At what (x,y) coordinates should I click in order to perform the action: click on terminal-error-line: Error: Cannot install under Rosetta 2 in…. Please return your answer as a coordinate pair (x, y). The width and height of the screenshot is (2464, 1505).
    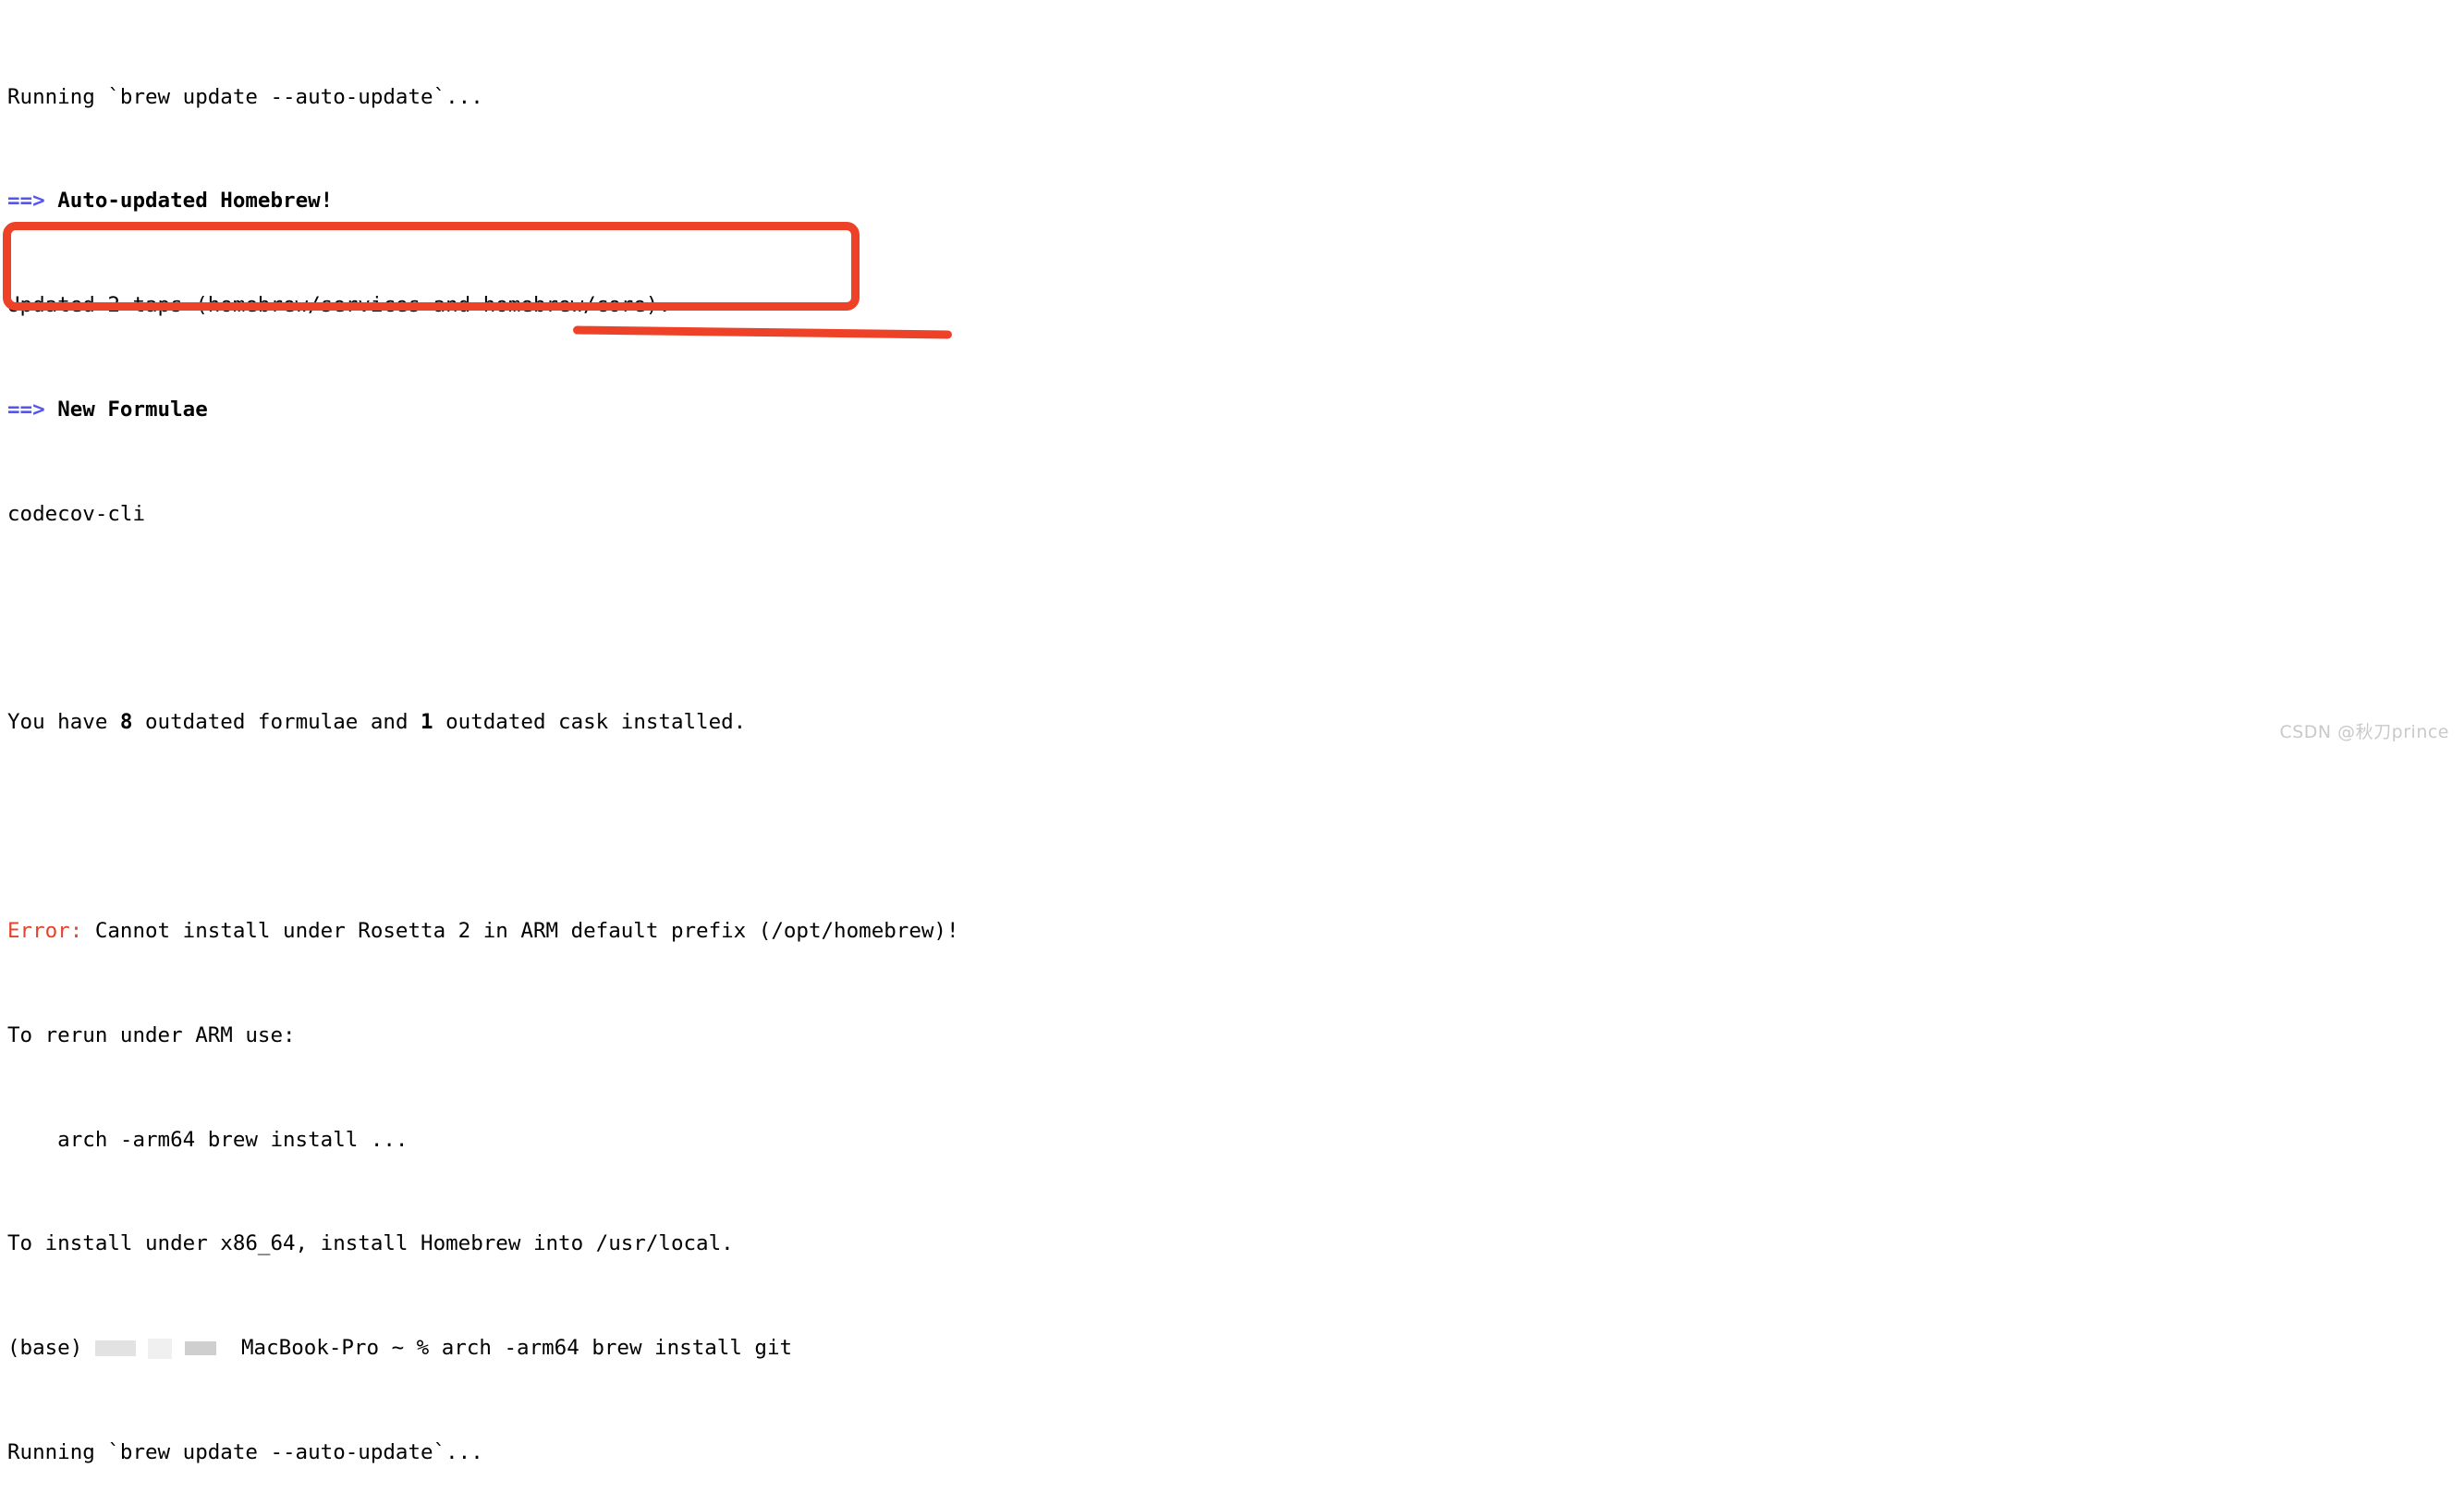
    Looking at the image, I should click on (1235, 931).